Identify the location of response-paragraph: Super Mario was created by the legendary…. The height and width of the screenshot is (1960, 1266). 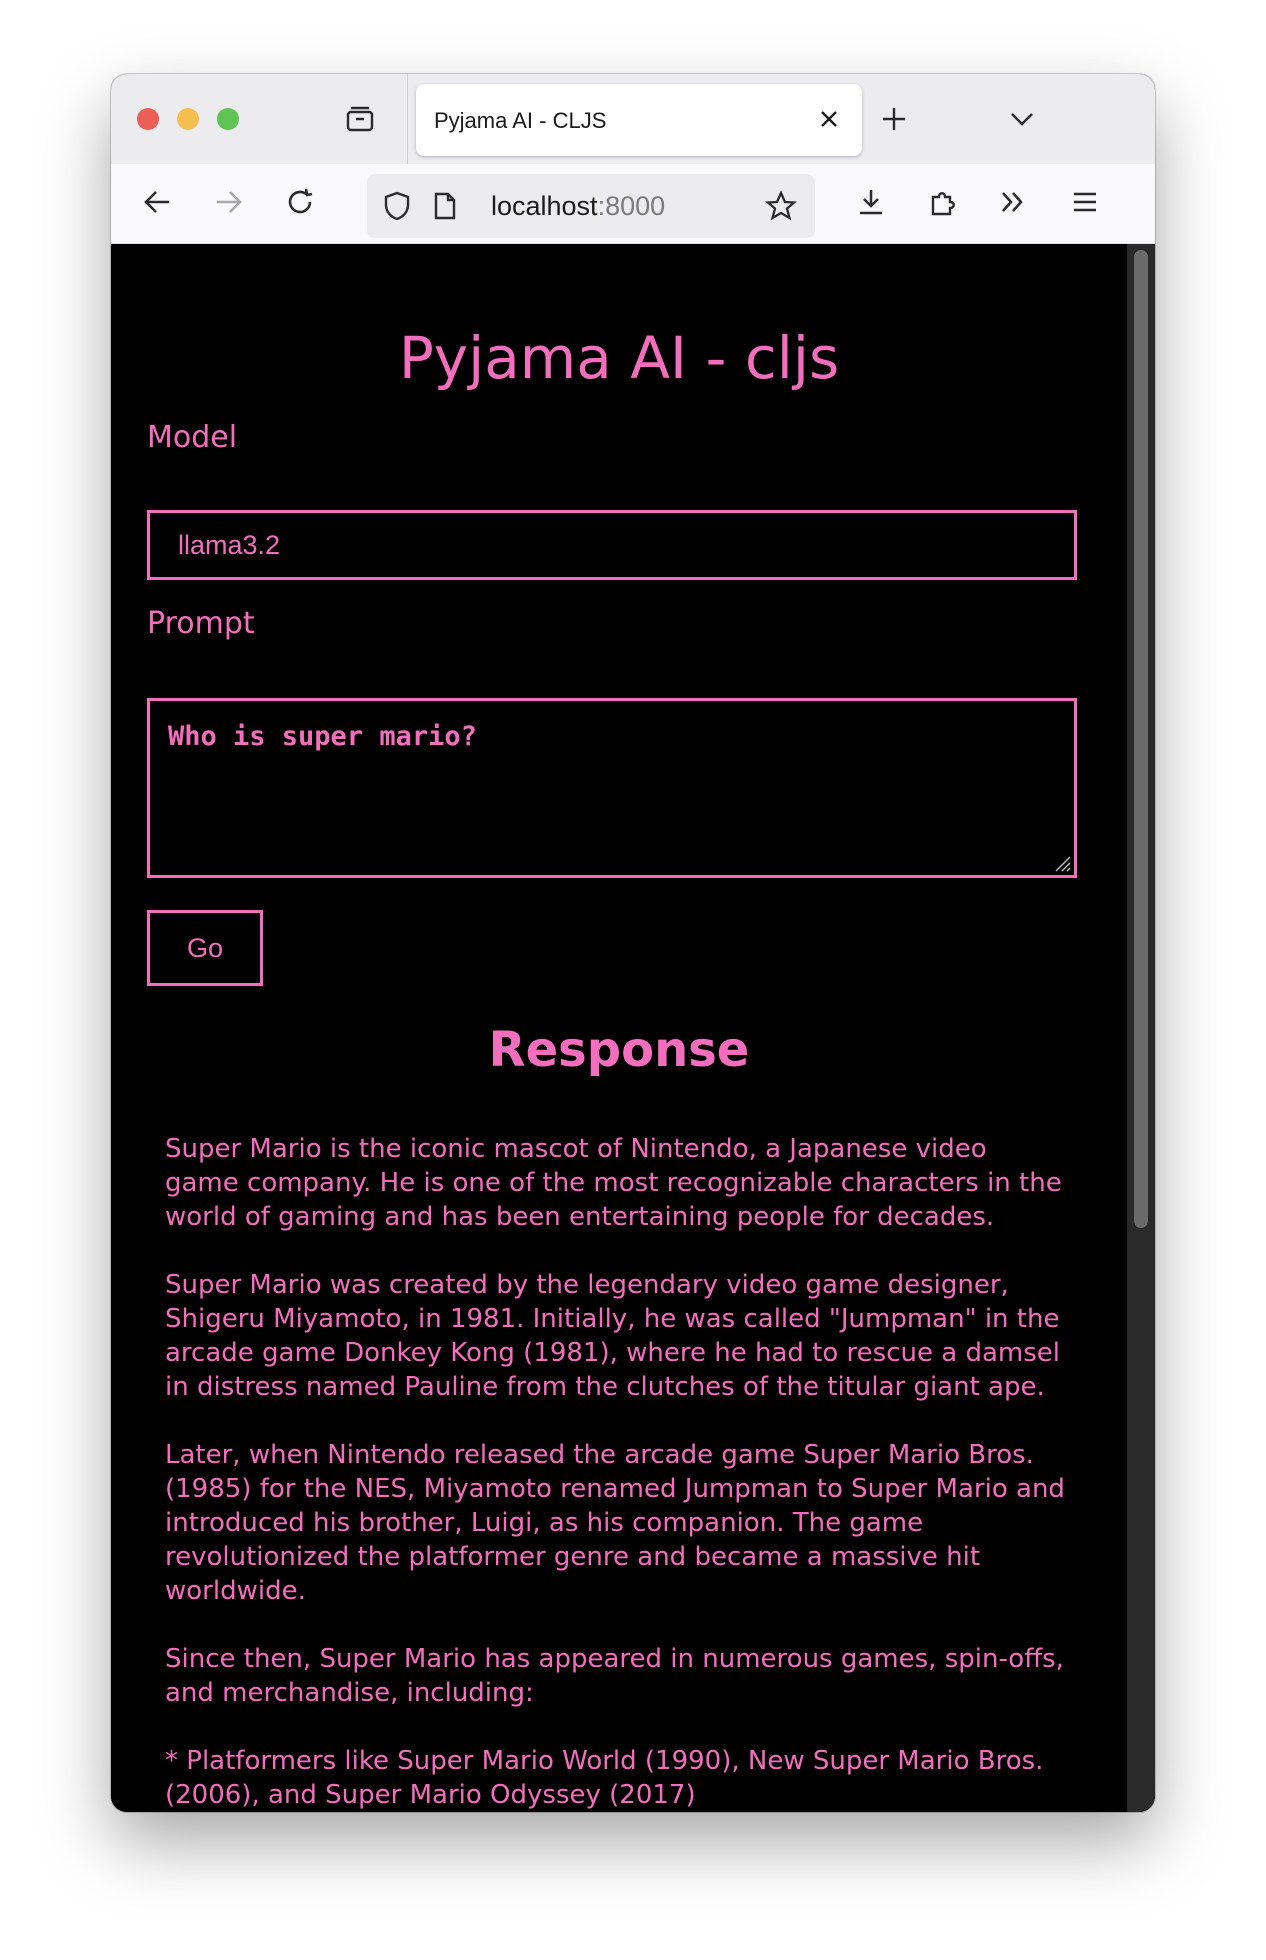
(612, 1336).